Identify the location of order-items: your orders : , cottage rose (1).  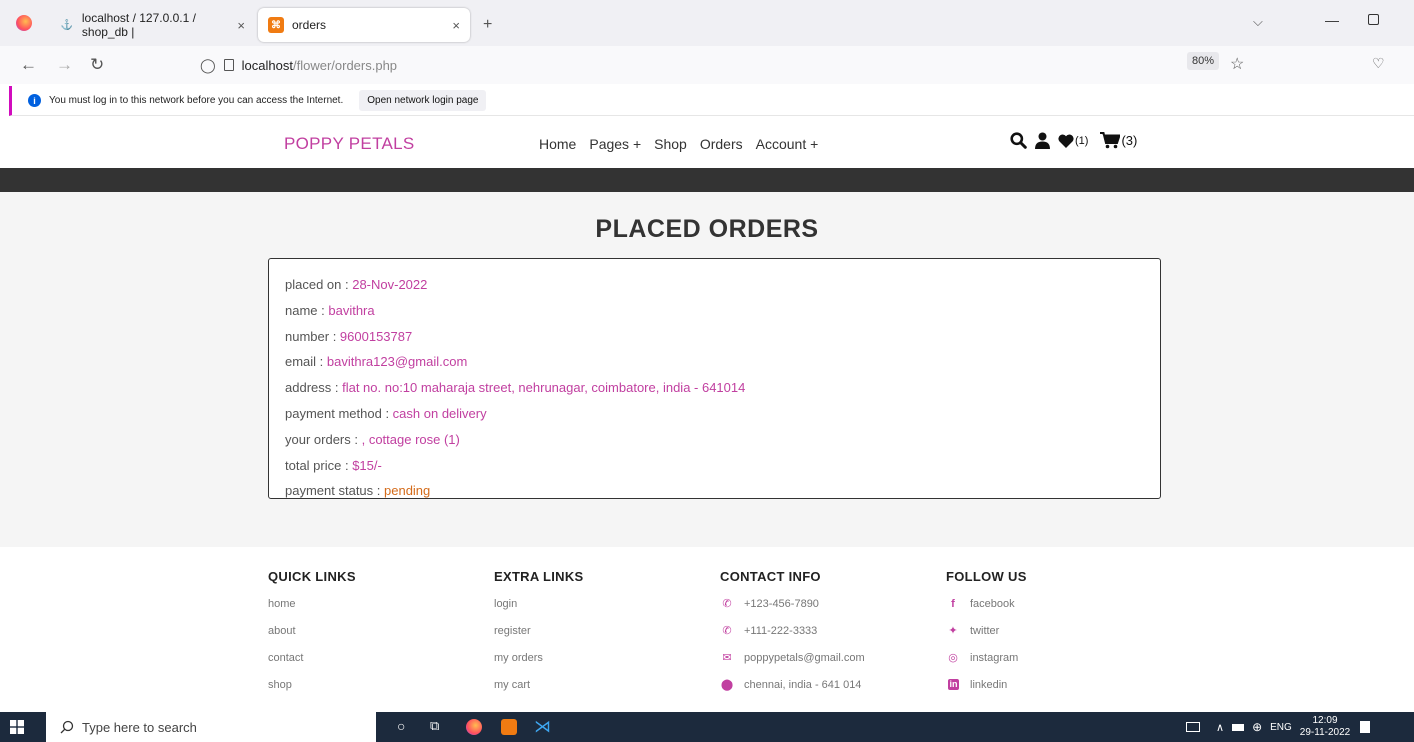
(714, 440).